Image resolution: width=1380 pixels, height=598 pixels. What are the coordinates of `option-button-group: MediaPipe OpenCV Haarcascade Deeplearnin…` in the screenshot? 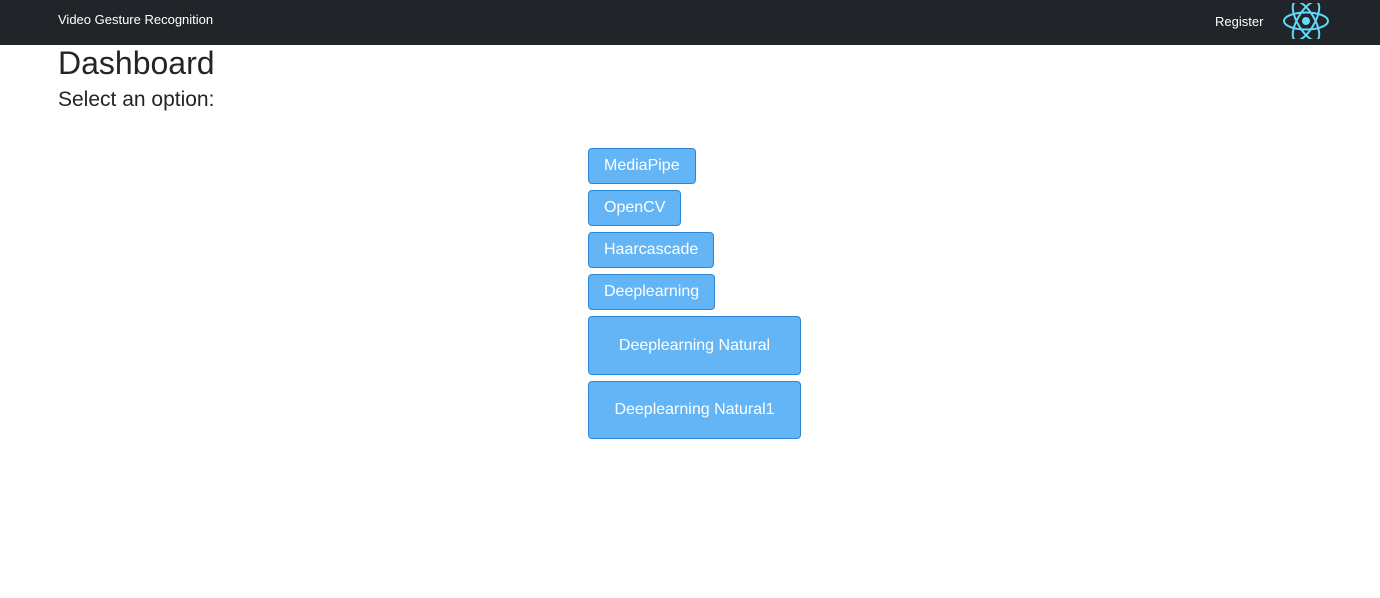 It's located at (694, 296).